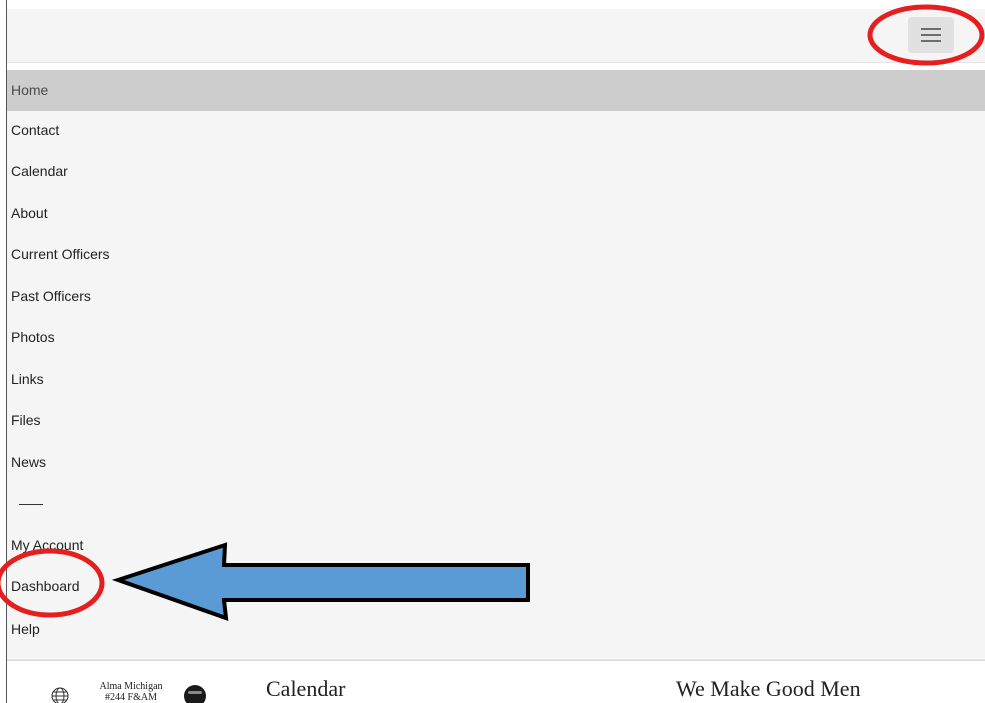 This screenshot has width=985, height=703. What do you see at coordinates (496, 36) in the screenshot?
I see `top-navigation-bar` at bounding box center [496, 36].